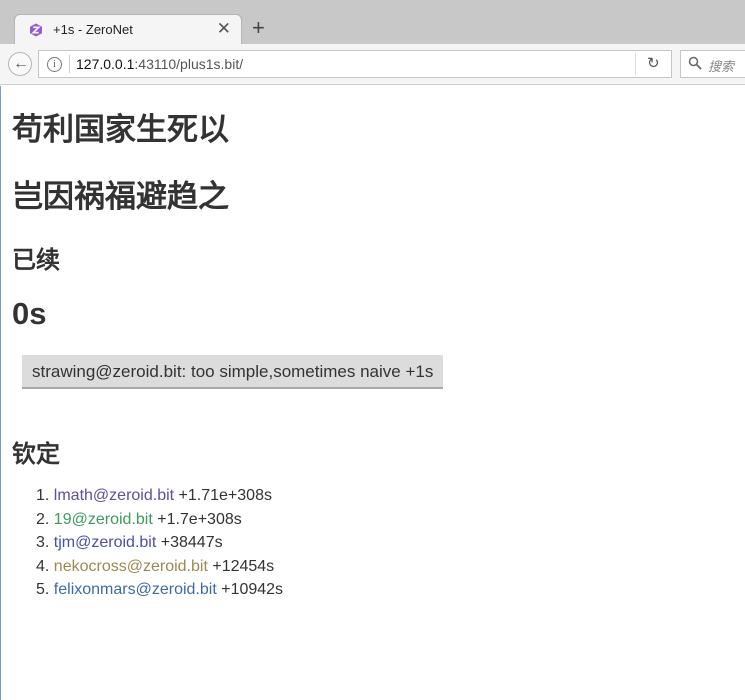 The height and width of the screenshot is (700, 745). What do you see at coordinates (43, 495) in the screenshot?
I see `ranking-number: 1.` at bounding box center [43, 495].